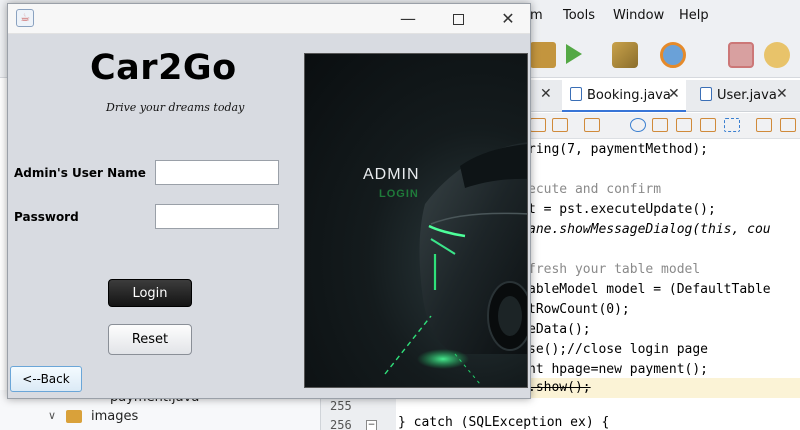 The width and height of the screenshot is (800, 430). I want to click on maximize-icon, so click(458, 19).